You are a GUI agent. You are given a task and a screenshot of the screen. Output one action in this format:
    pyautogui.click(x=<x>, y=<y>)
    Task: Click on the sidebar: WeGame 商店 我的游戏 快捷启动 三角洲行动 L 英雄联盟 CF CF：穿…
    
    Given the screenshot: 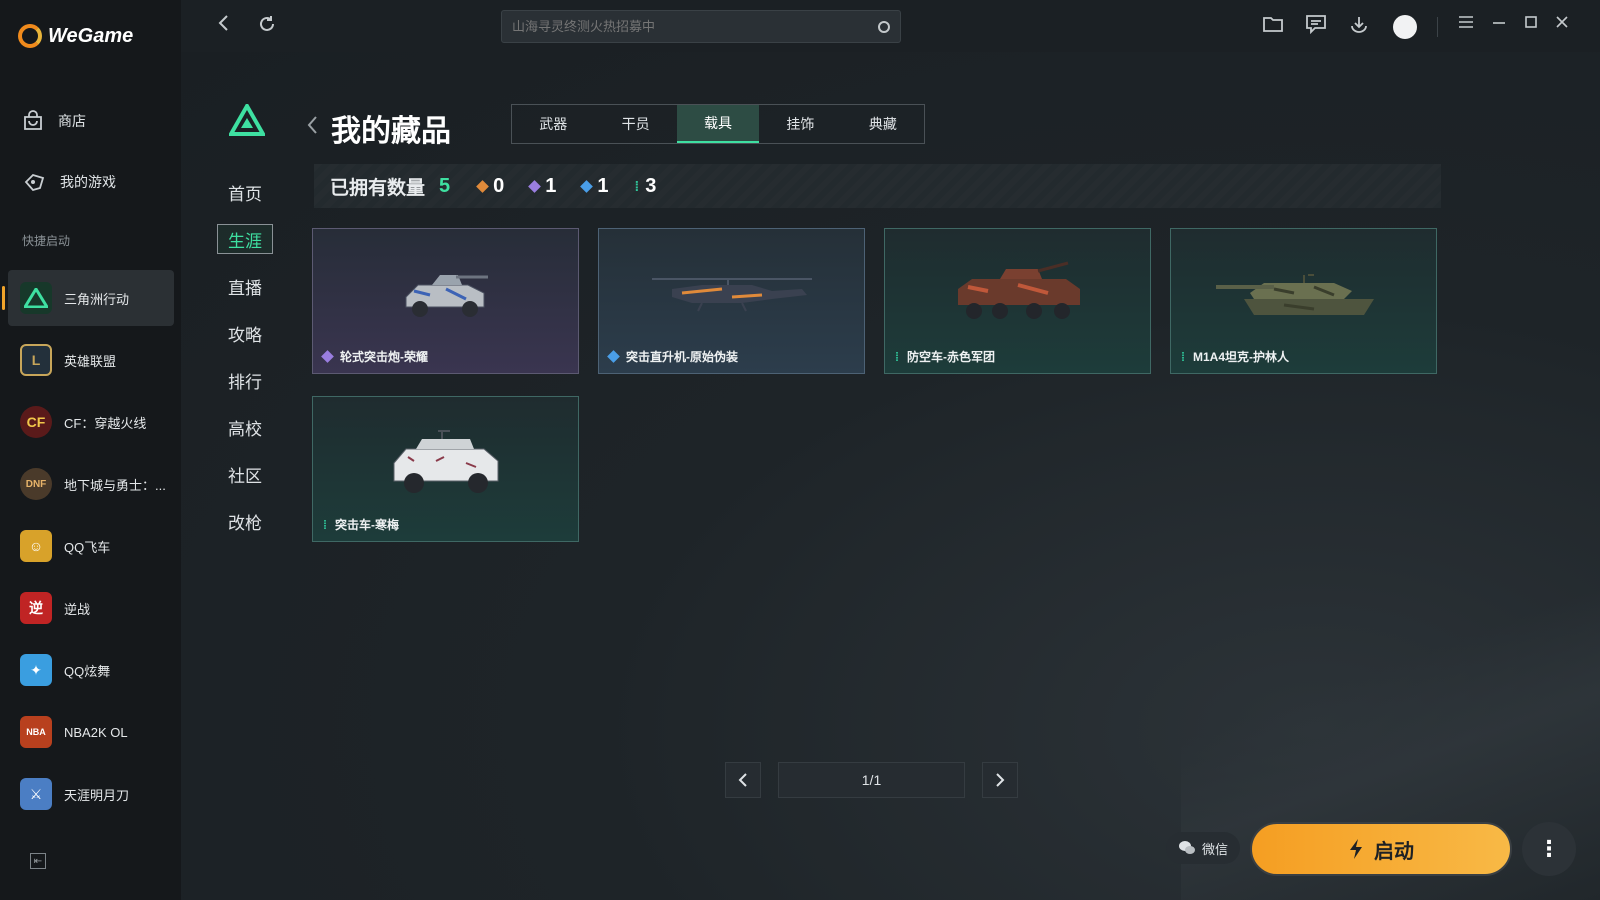 What is the action you would take?
    pyautogui.click(x=90, y=450)
    